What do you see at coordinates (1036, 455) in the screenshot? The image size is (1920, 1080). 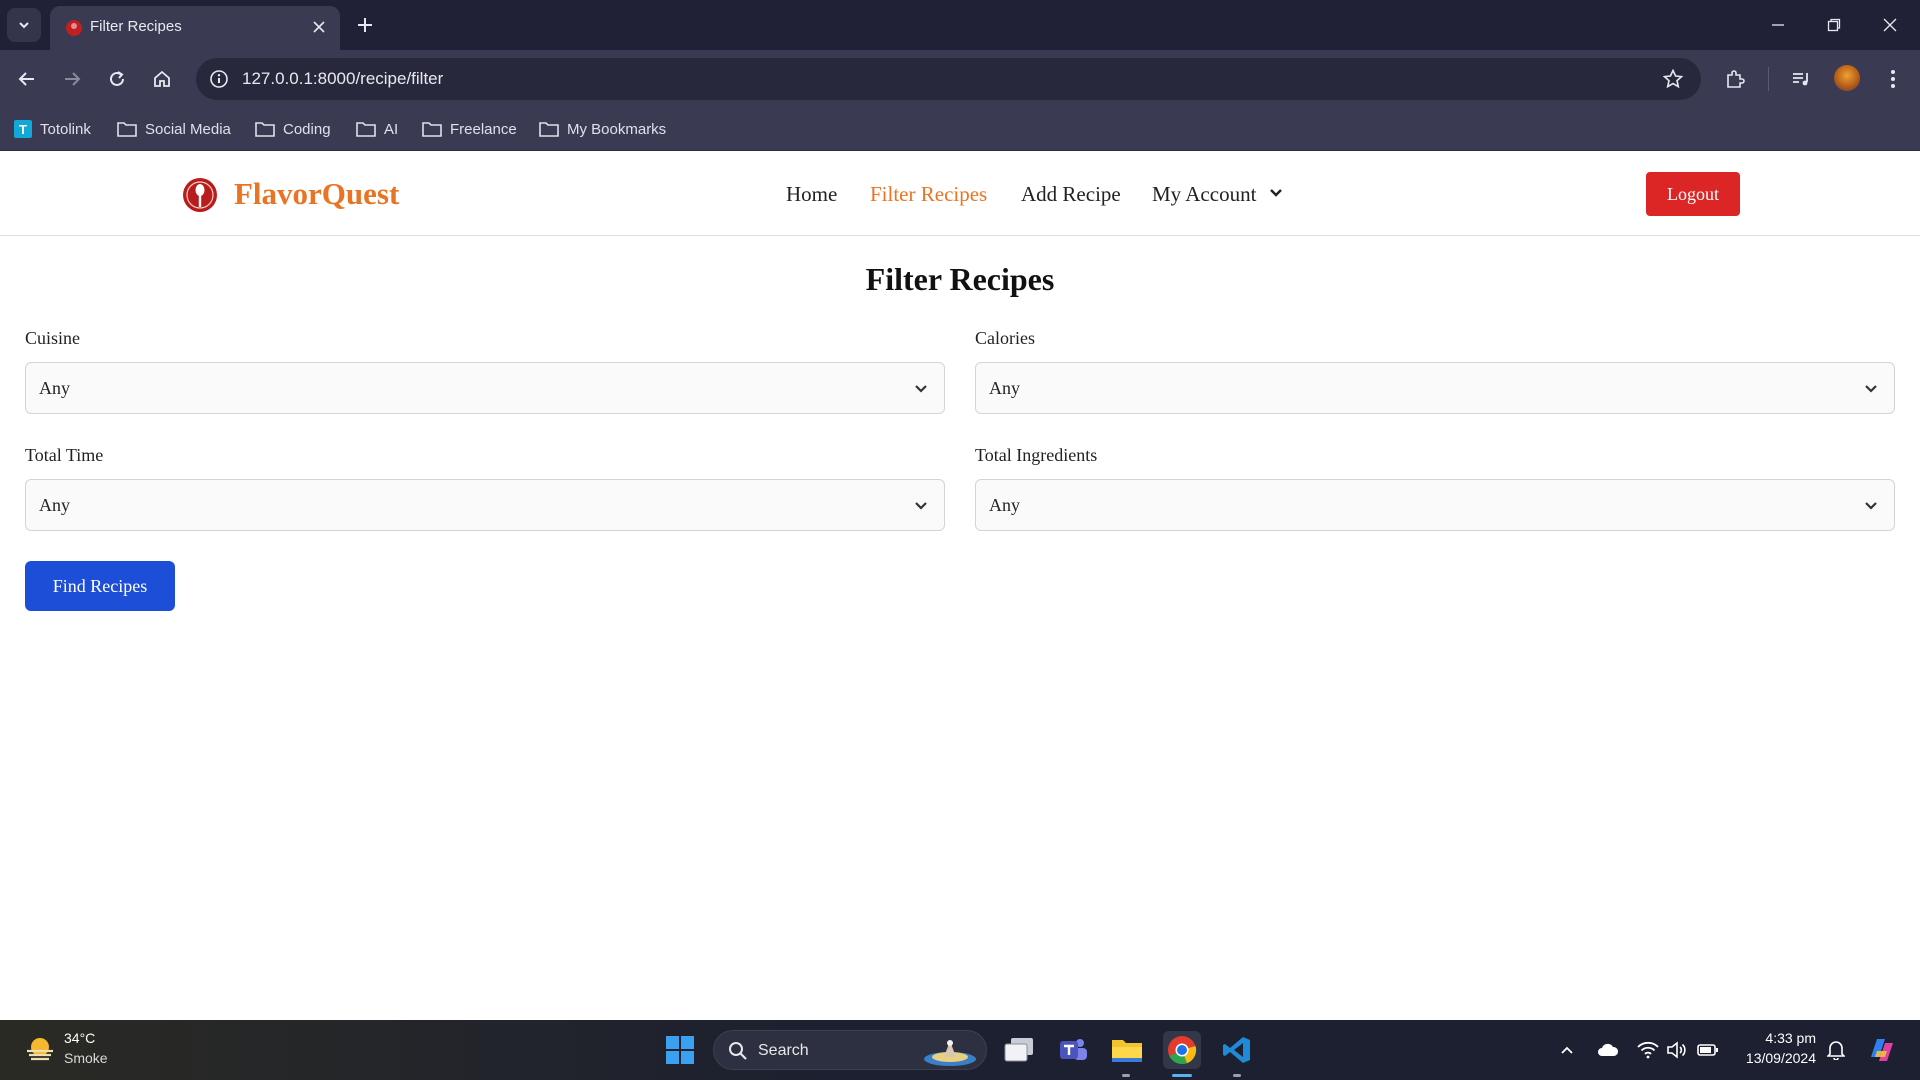 I see `total-ingredients-label: Total Ingredients` at bounding box center [1036, 455].